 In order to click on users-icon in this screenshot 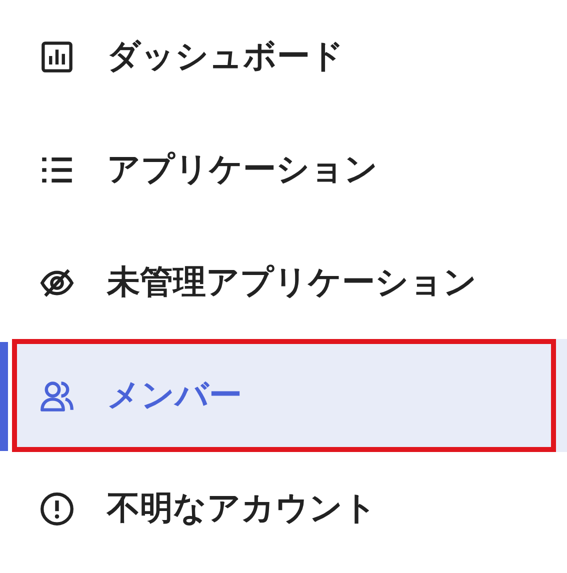, I will do `click(57, 395)`.